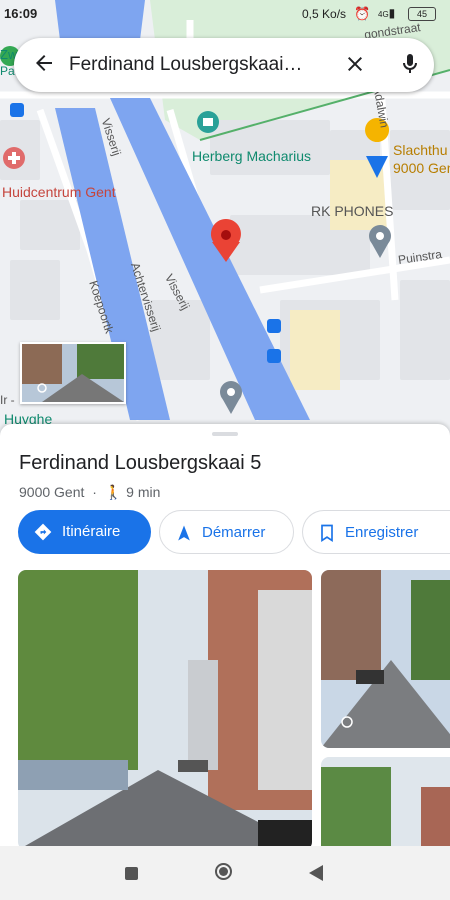 The width and height of the screenshot is (450, 900). Describe the element at coordinates (383, 14) in the screenshot. I see `network-type: 4G` at that location.